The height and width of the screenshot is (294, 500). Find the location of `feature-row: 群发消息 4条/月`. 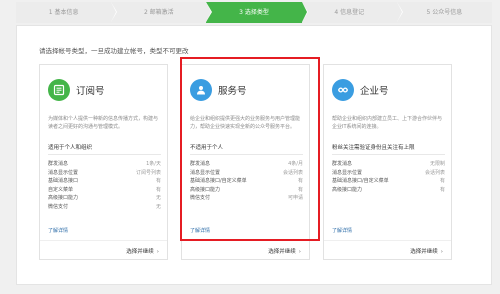

feature-row: 群发消息 4条/月 is located at coordinates (246, 164).